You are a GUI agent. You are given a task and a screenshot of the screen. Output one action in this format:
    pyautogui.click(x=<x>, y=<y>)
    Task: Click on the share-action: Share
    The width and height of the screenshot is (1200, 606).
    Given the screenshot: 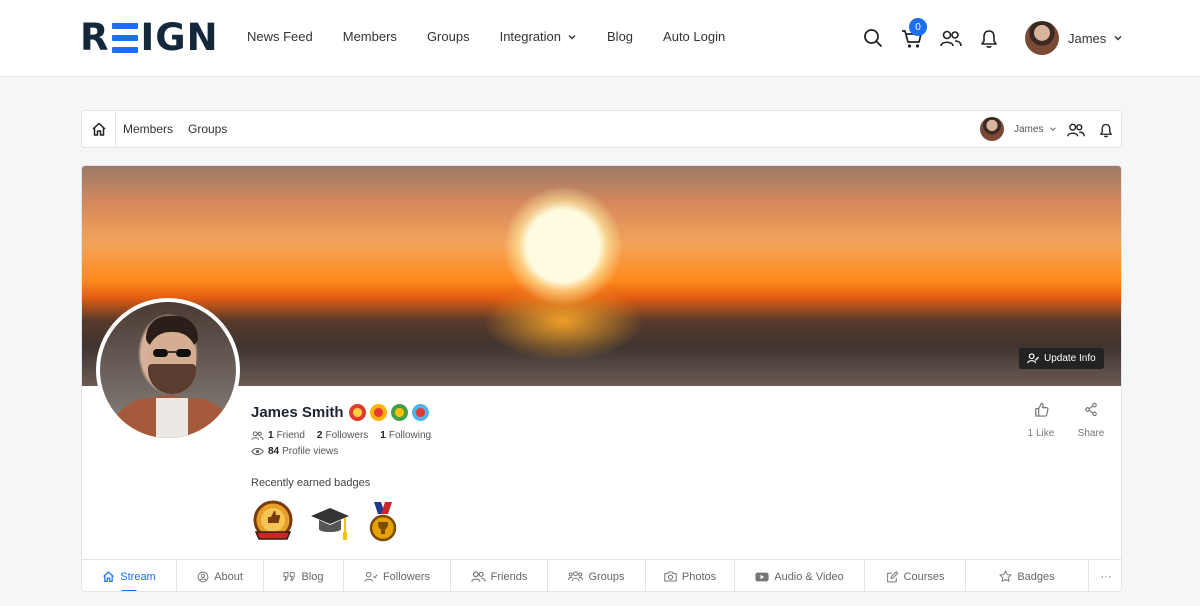 What is the action you would take?
    pyautogui.click(x=1091, y=420)
    